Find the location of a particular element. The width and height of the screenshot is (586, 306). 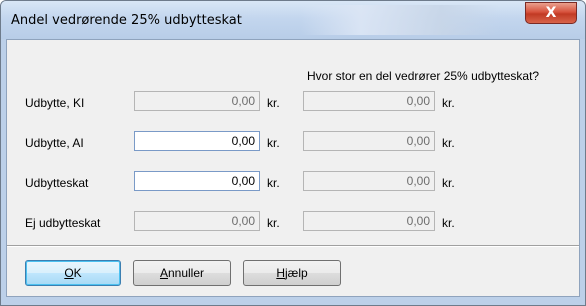

cancel-label: nnuller is located at coordinates (186, 273).